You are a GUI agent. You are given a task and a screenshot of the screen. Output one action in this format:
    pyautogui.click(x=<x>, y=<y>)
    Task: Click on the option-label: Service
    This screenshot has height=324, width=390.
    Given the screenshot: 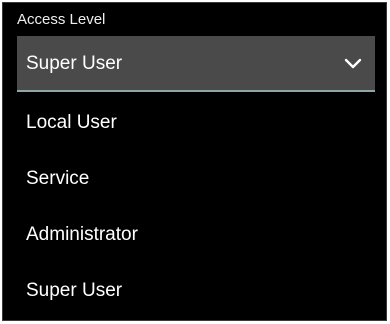 What is the action you would take?
    pyautogui.click(x=58, y=178)
    